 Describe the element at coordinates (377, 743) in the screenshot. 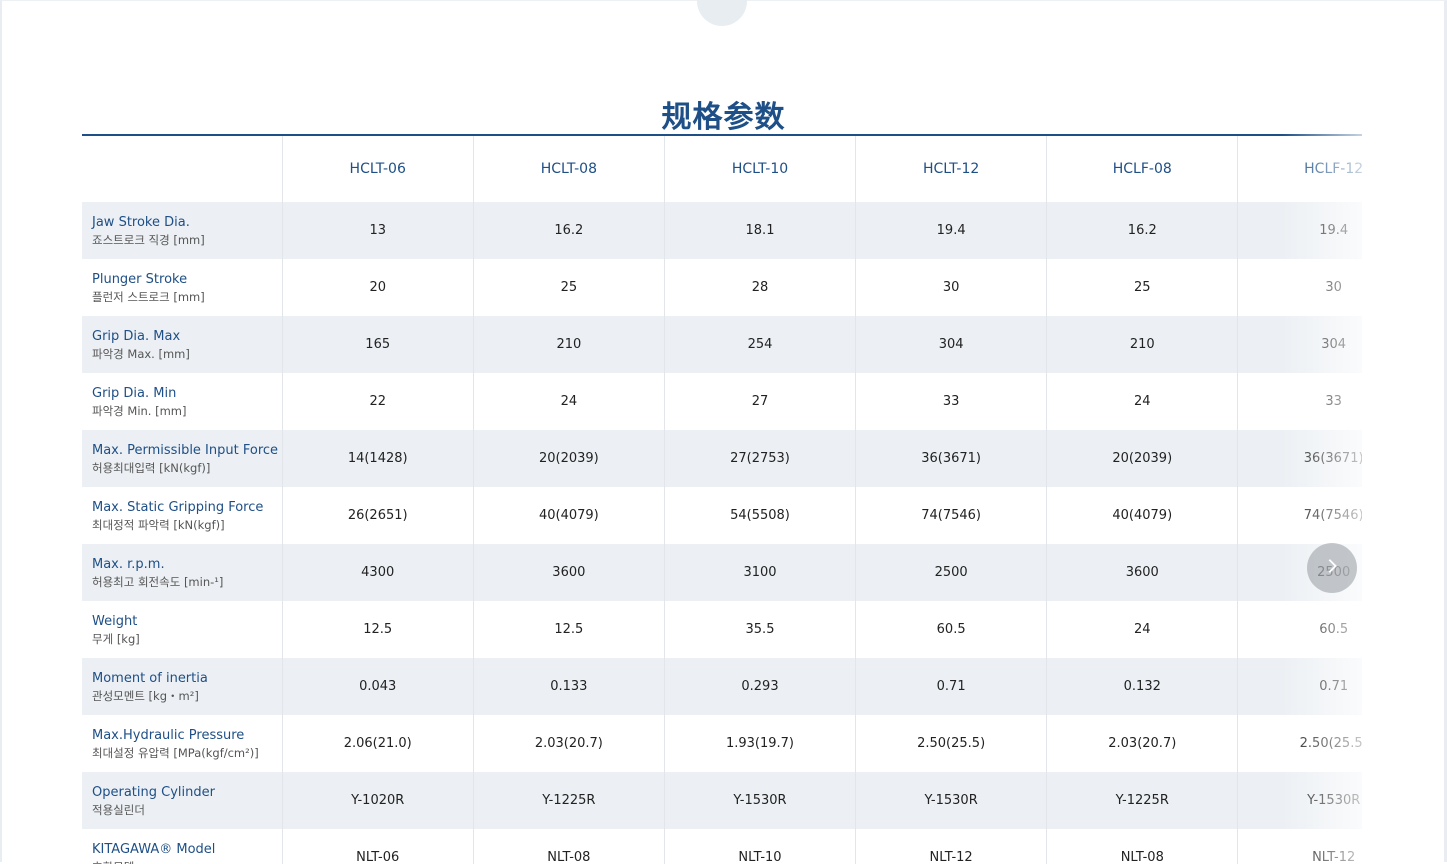

I see `table-cell: 2.06(21.0)` at that location.